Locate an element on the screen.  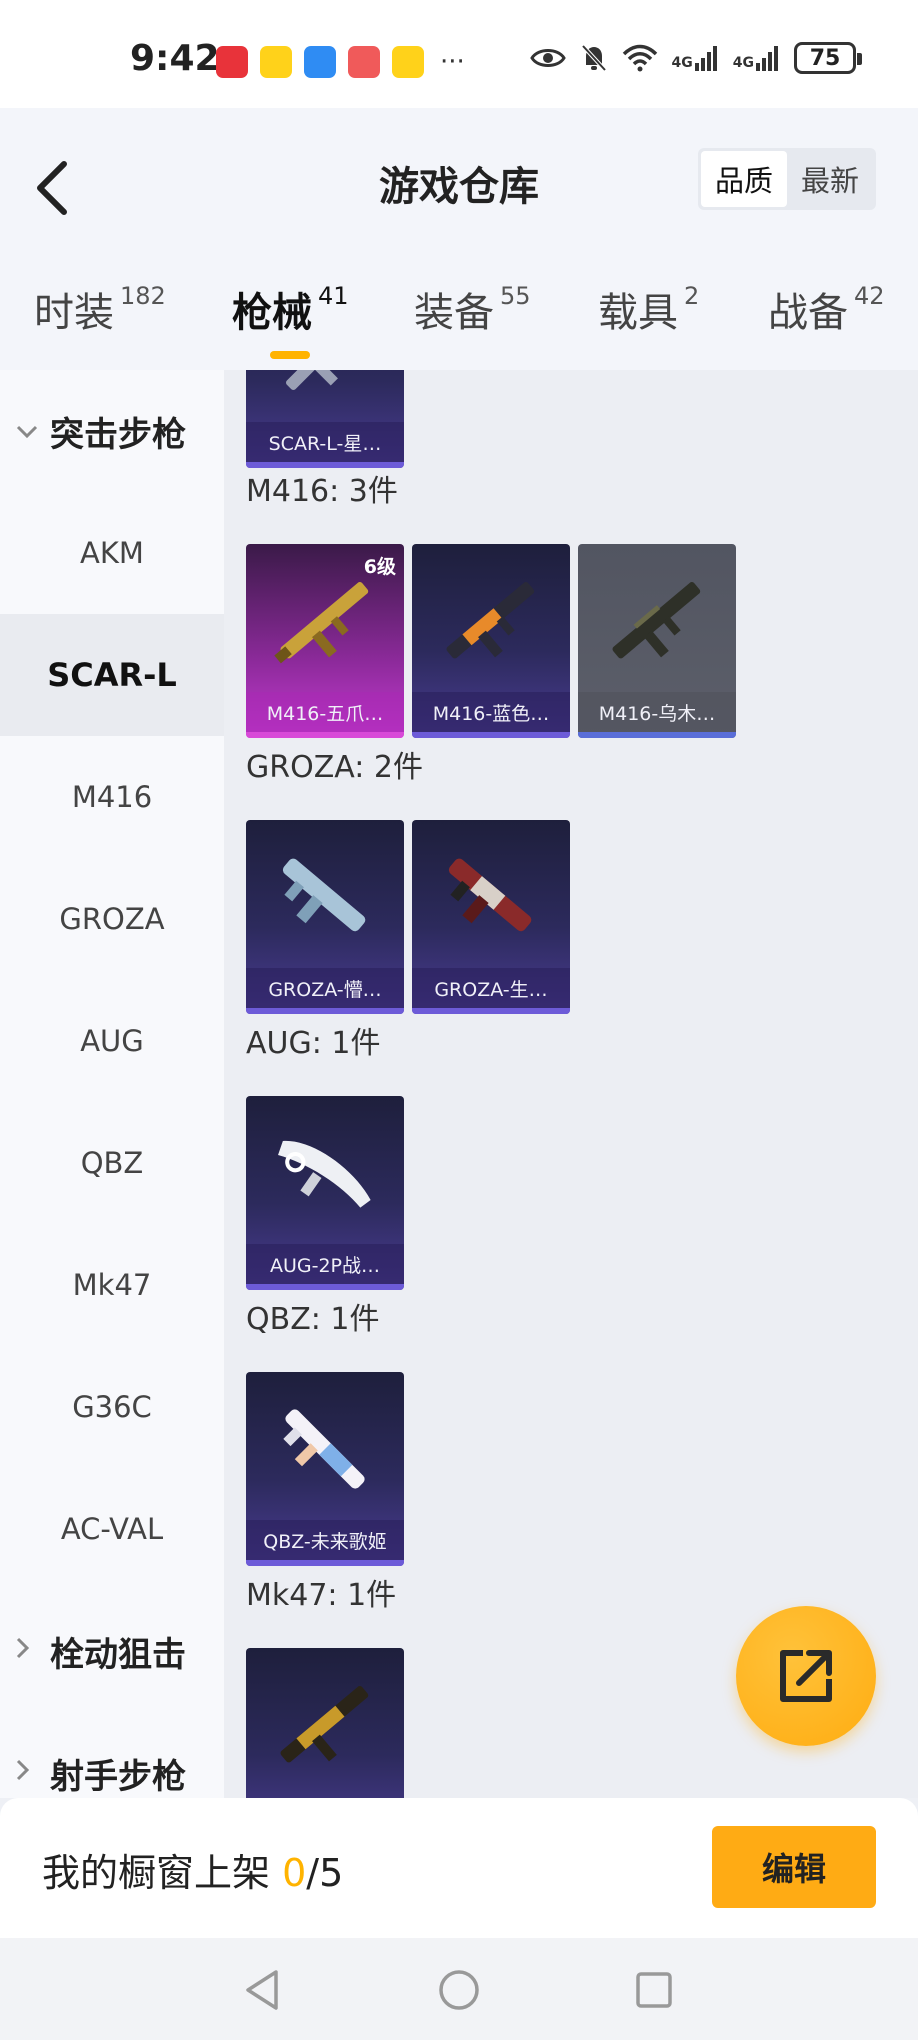
group-title-m416: M416: 3件 is located at coordinates (322, 491).